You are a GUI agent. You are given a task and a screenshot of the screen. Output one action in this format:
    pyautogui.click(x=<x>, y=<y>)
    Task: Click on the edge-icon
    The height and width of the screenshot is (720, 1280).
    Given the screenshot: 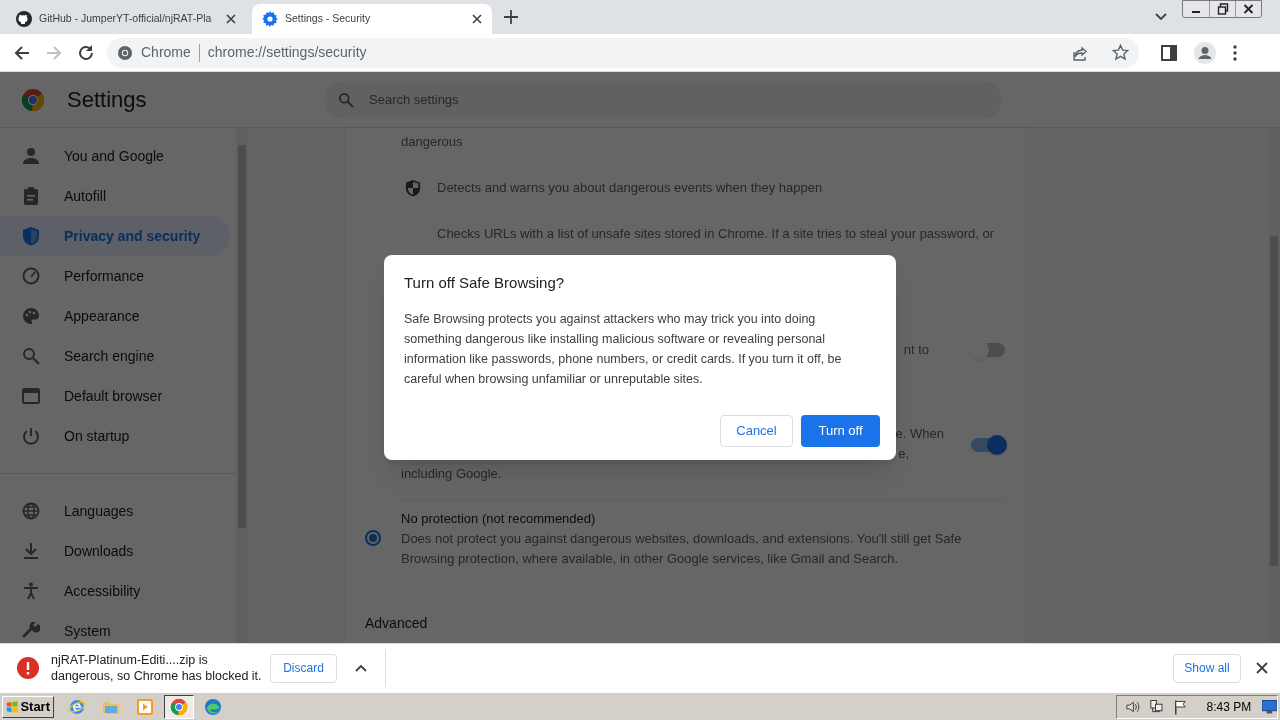 What is the action you would take?
    pyautogui.click(x=213, y=706)
    